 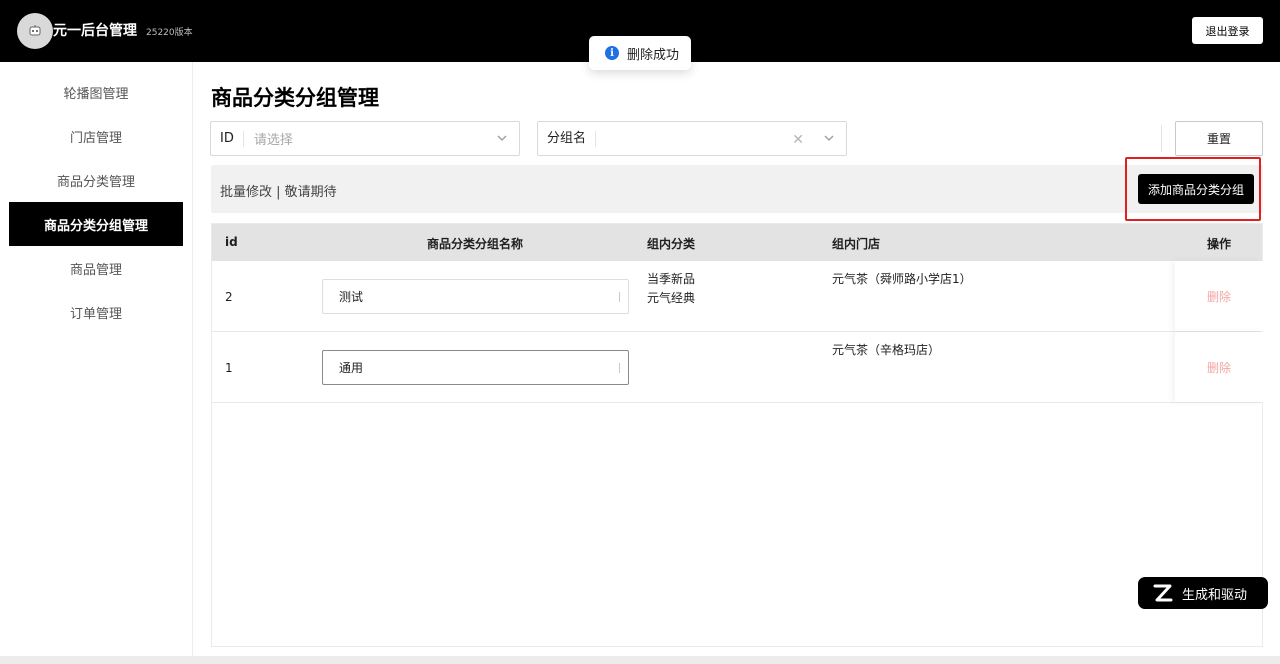 I want to click on sidebar-item-category-groups: 商品分类分组管理, so click(x=96, y=224).